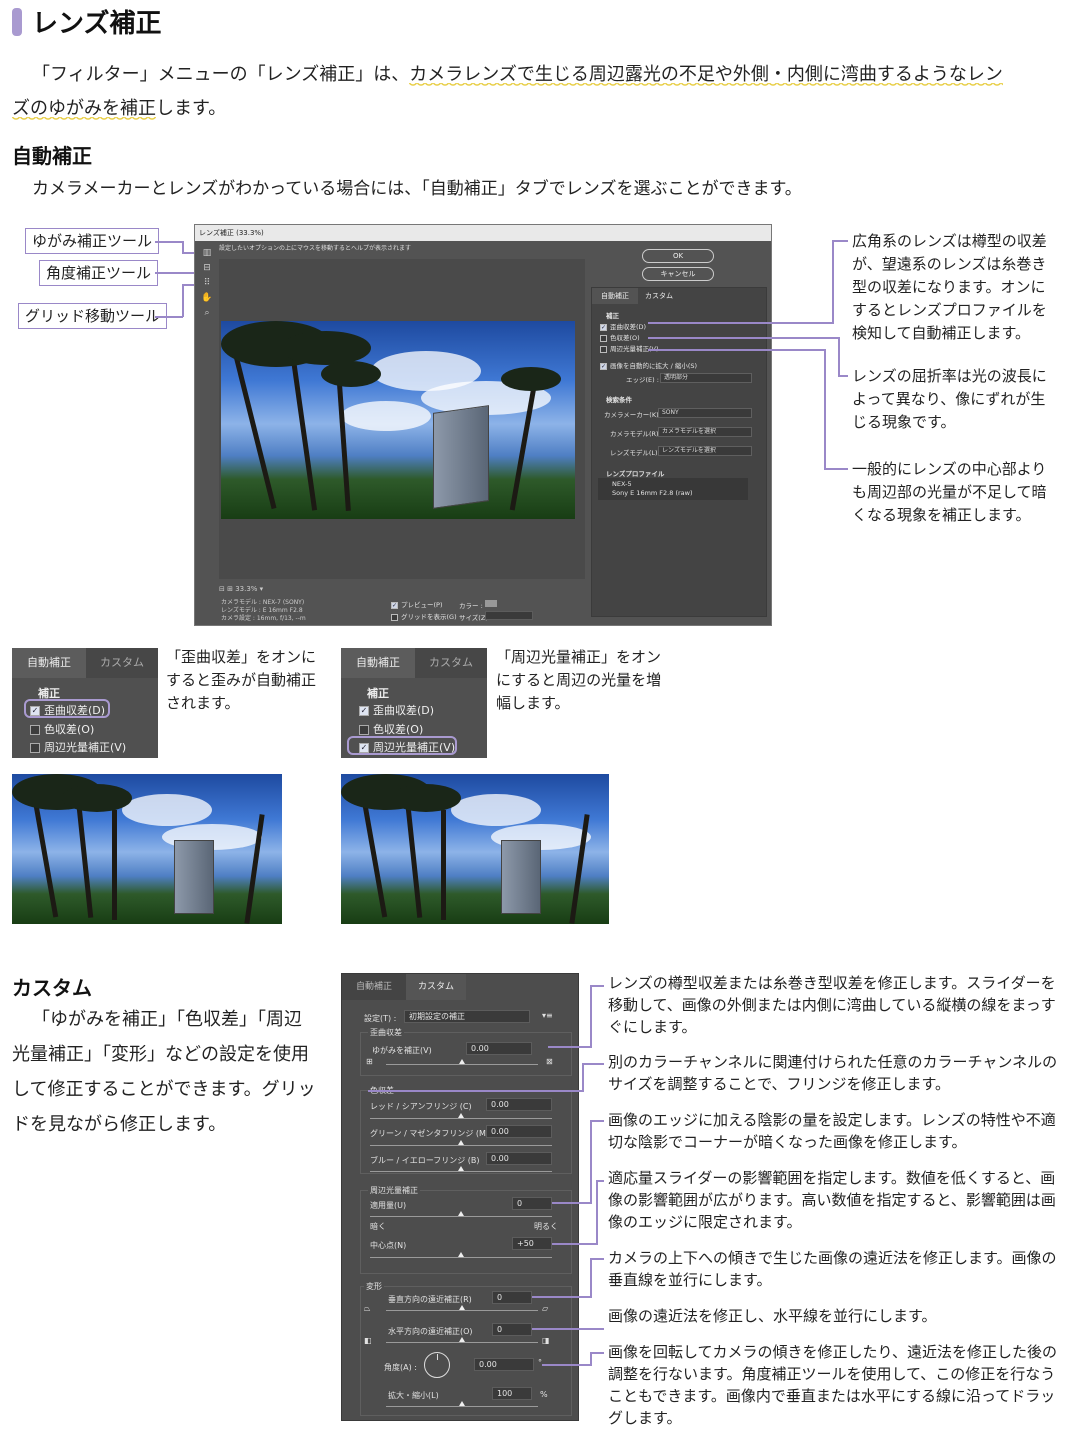 The image size is (1074, 1442). What do you see at coordinates (491, 603) in the screenshot?
I see `color-swatch` at bounding box center [491, 603].